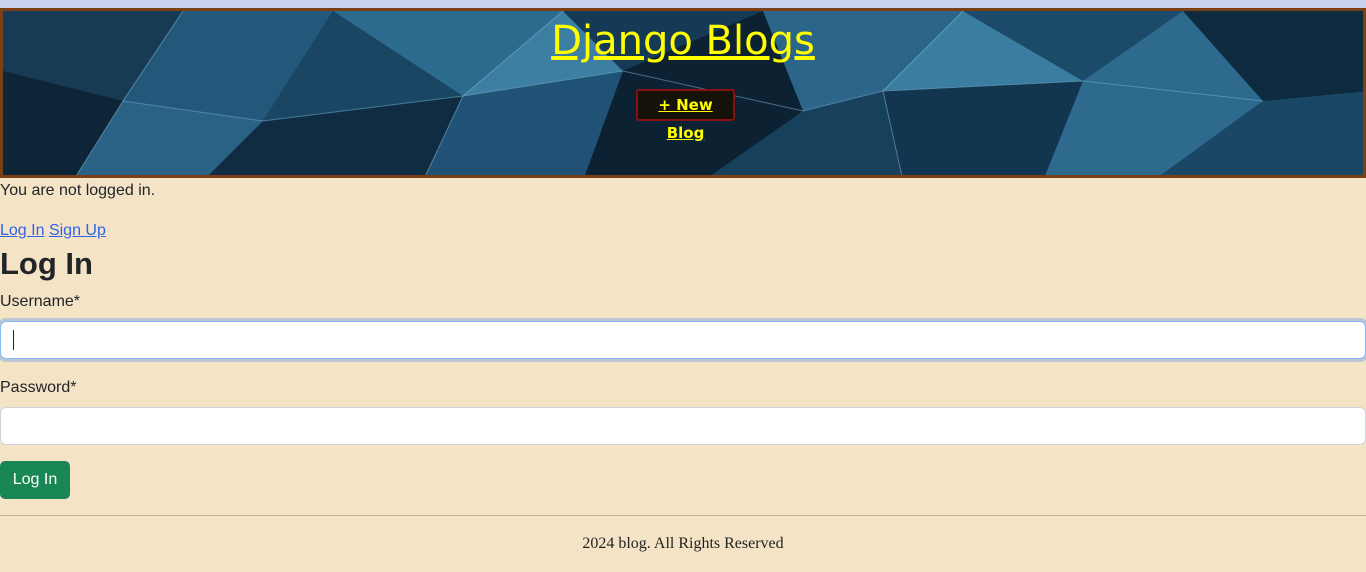 This screenshot has width=1366, height=572. Describe the element at coordinates (46, 263) in the screenshot. I see `page-title: Log In` at that location.